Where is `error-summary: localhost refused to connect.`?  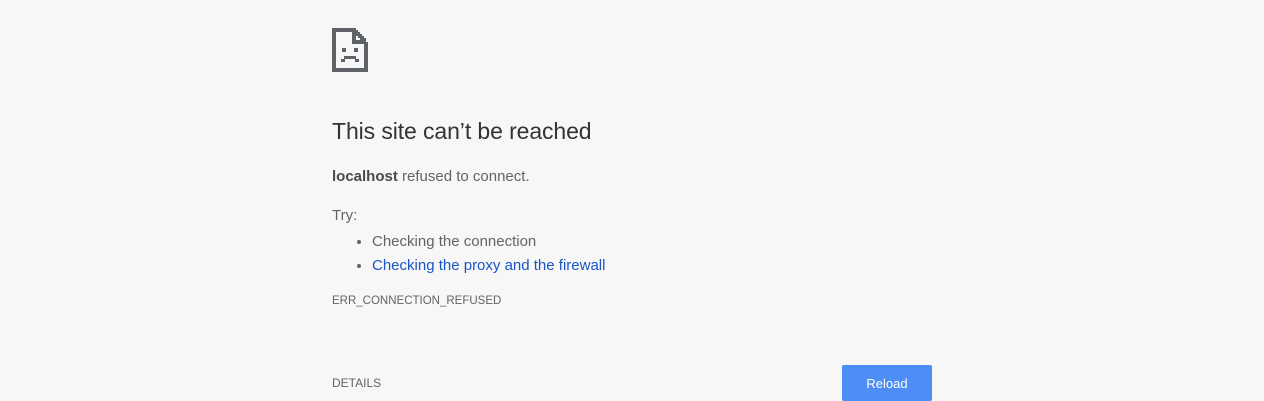
error-summary: localhost refused to connect. is located at coordinates (431, 176).